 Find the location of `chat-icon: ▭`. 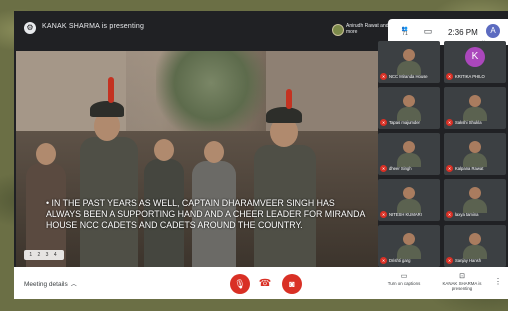

chat-icon: ▭ is located at coordinates (428, 31).